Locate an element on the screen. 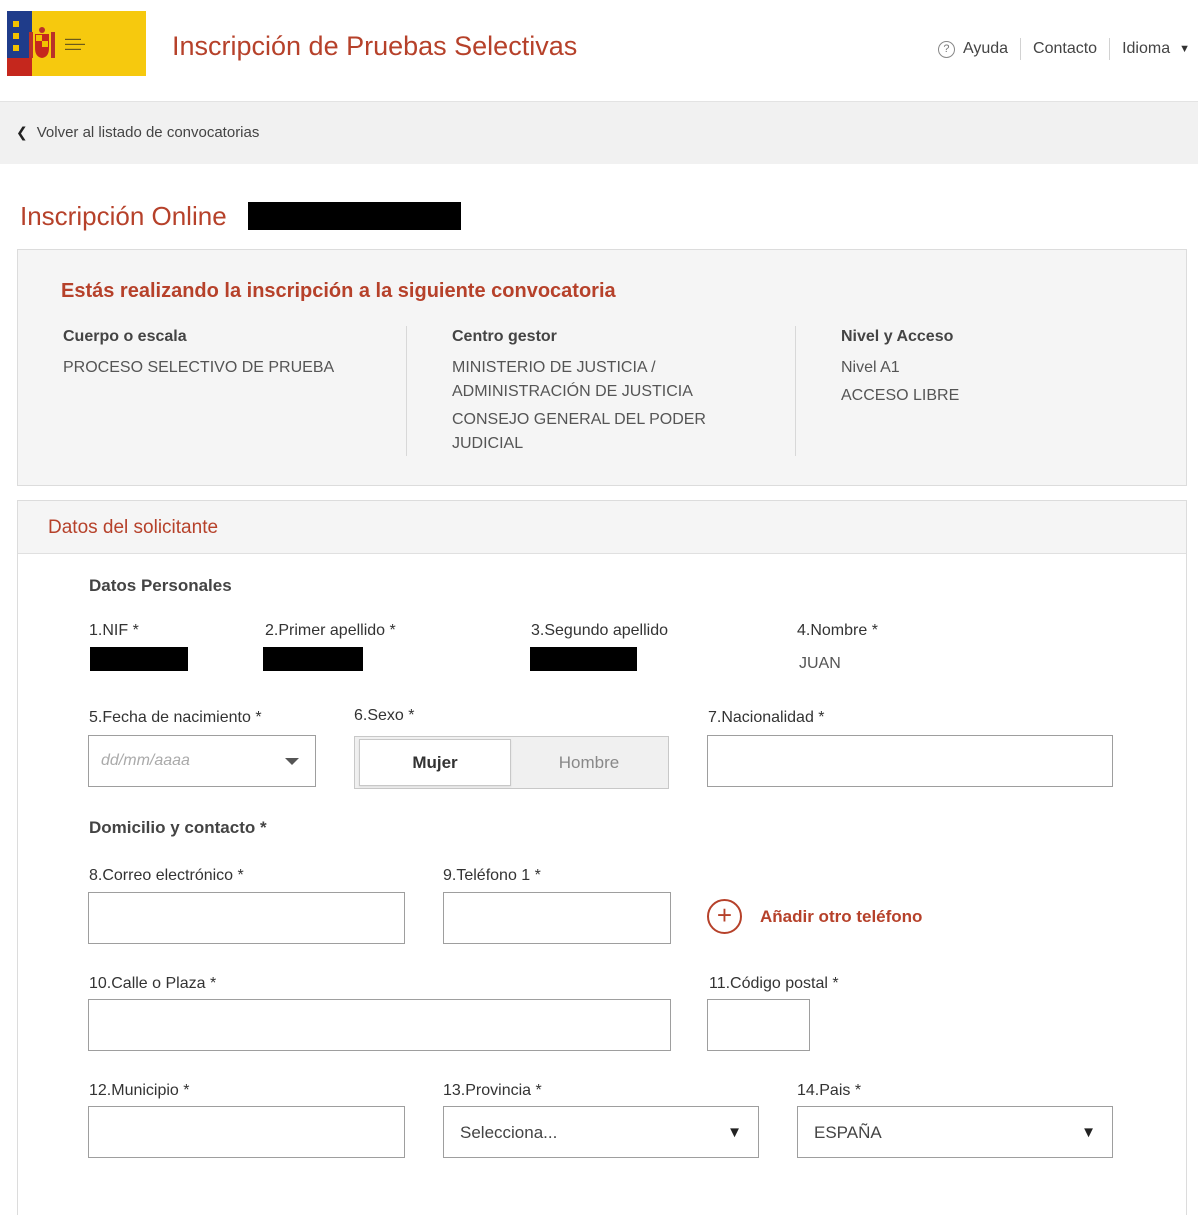 The image size is (1198, 1215). breadcrumb-bar: ❮ Volver al listado de convocatorias is located at coordinates (599, 133).